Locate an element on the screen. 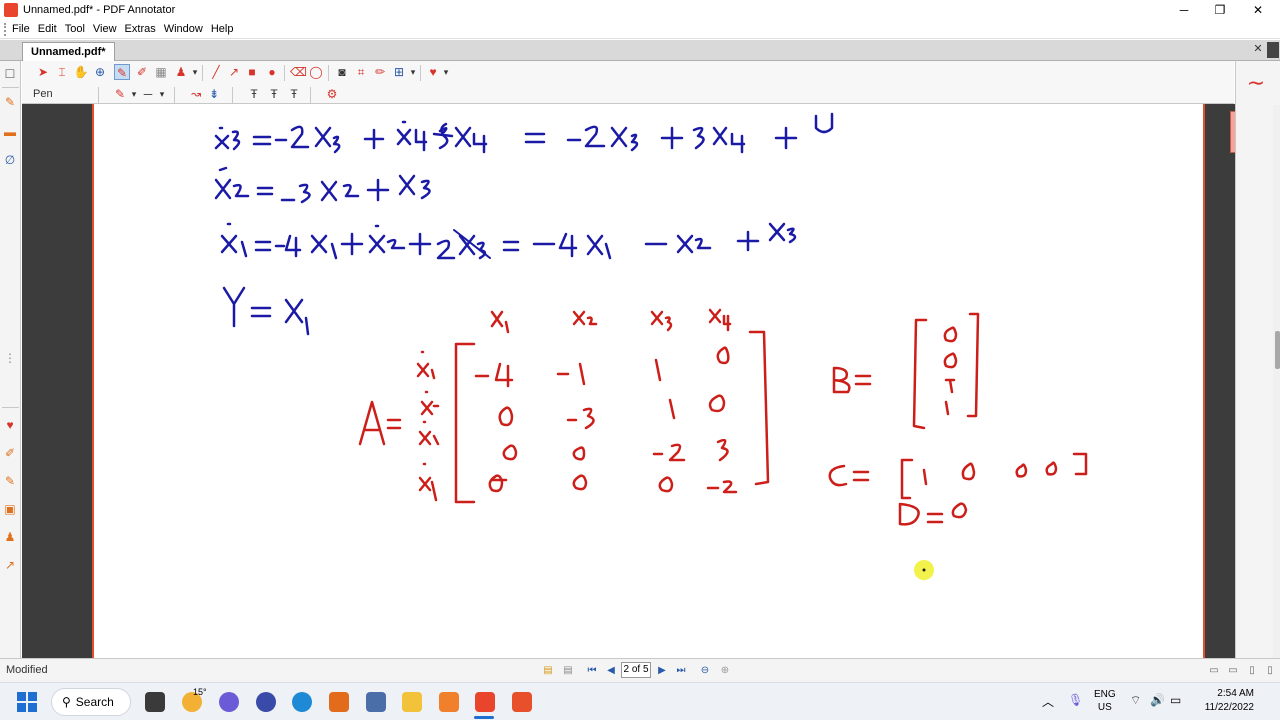 Image resolution: width=1280 pixels, height=720 pixels. text-bold-button: Ŧ is located at coordinates (254, 94).